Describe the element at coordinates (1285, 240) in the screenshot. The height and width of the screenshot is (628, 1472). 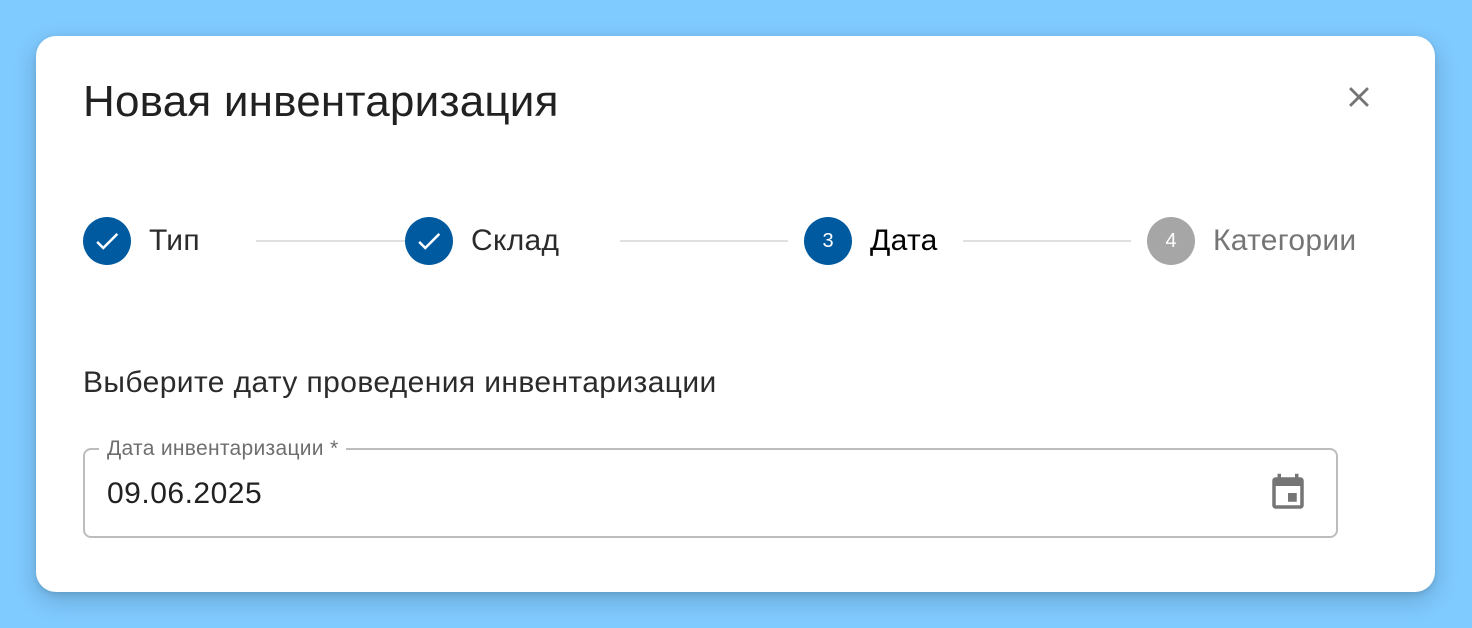
I see `step-categories-label: Категории` at that location.